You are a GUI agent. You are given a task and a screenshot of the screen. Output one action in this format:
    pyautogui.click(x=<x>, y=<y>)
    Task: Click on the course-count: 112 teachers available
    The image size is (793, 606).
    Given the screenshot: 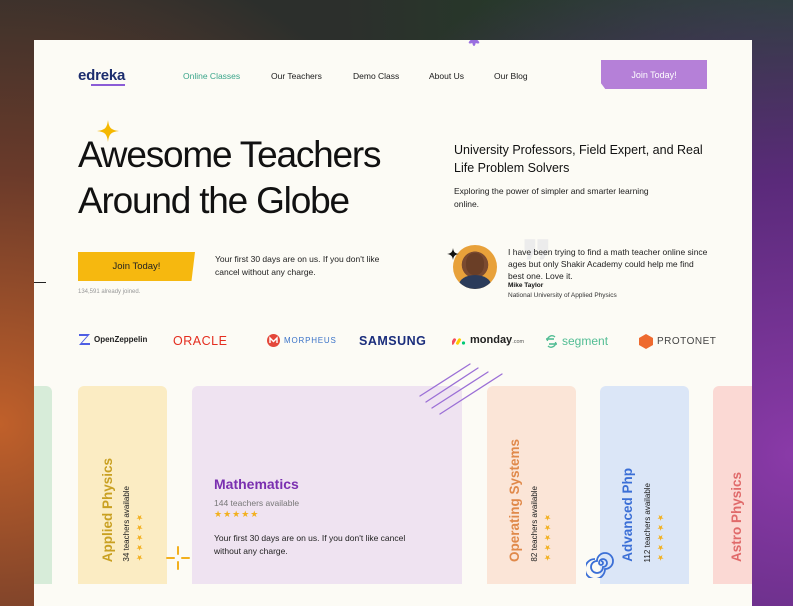 What is the action you would take?
    pyautogui.click(x=647, y=522)
    